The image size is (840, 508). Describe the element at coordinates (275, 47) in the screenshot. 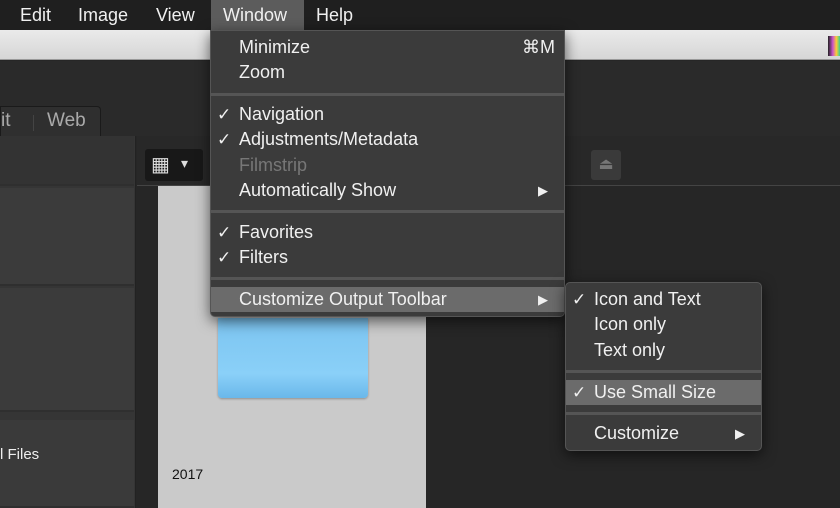

I see `label: Minimize` at that location.